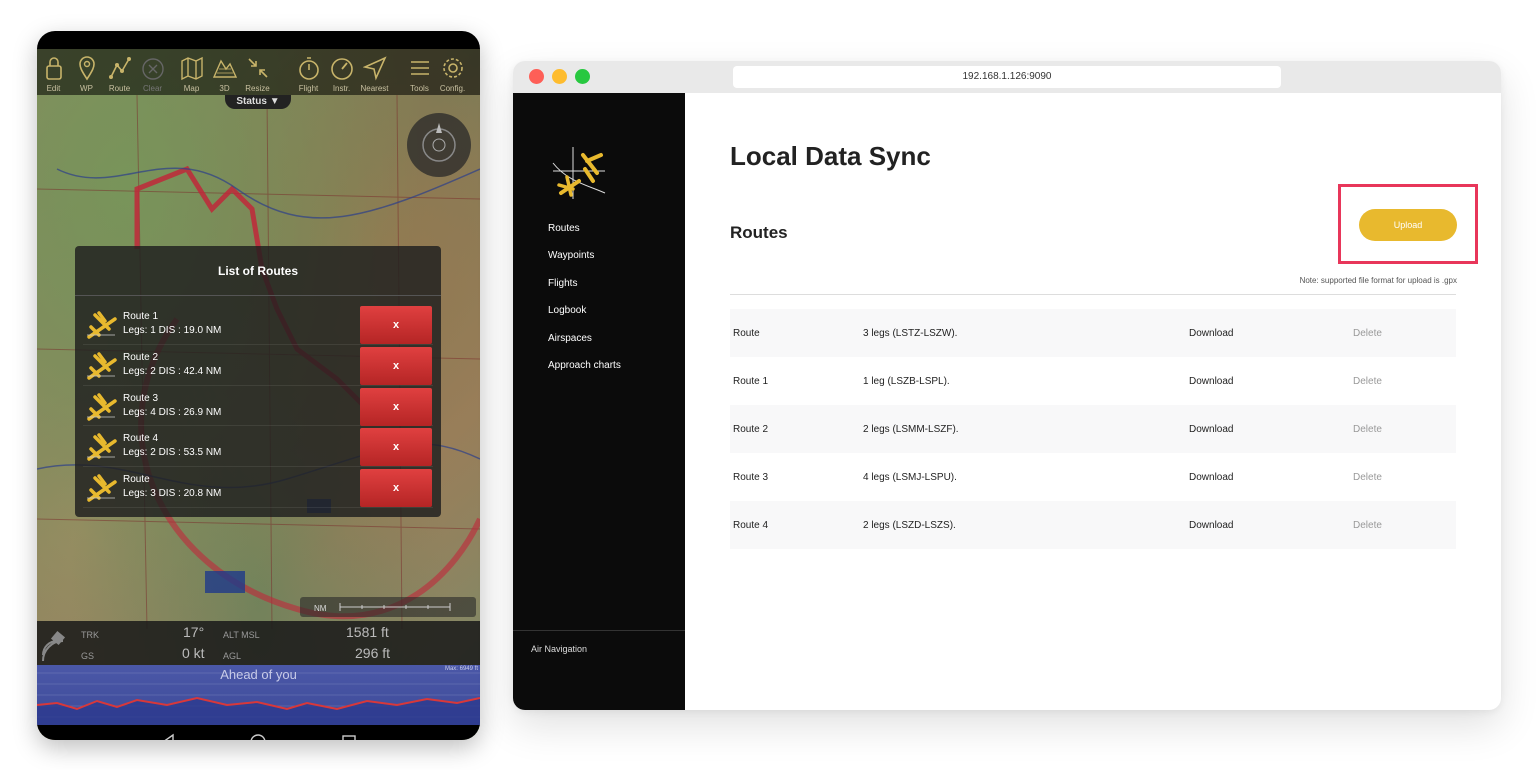 The image size is (1540, 770). What do you see at coordinates (582, 76) in the screenshot?
I see `maximize-window-button` at bounding box center [582, 76].